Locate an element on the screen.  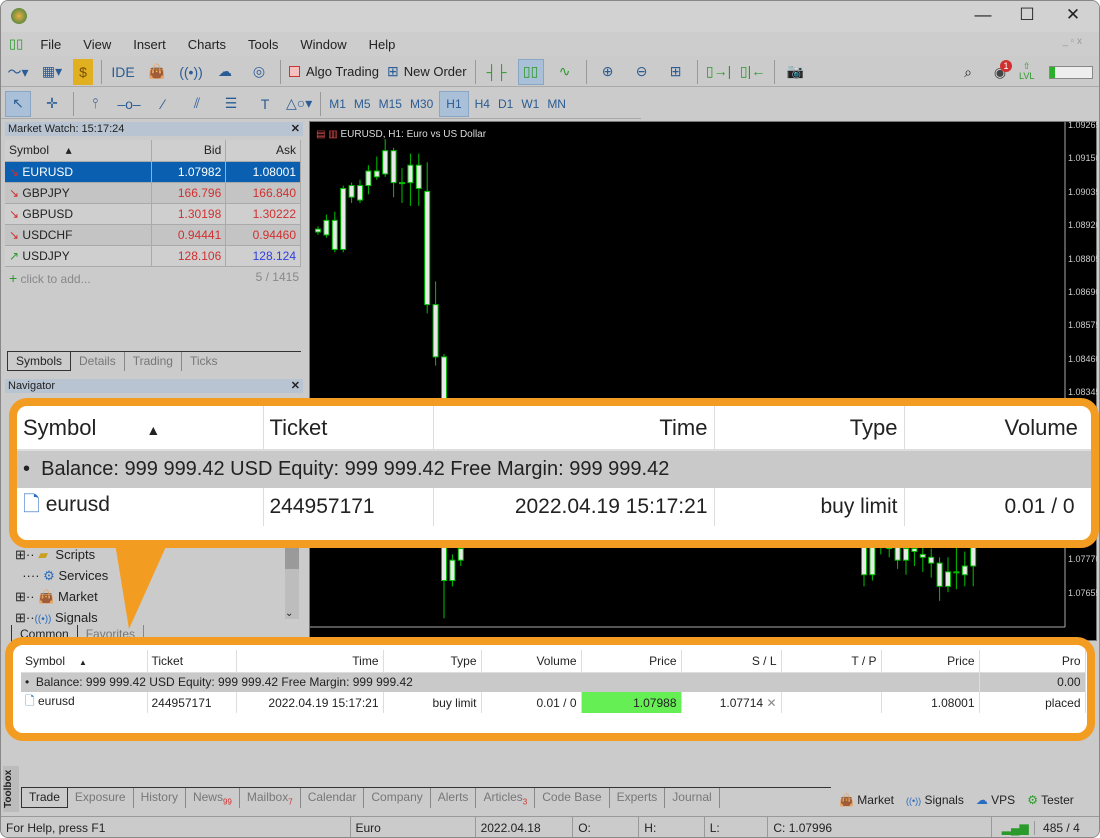
col-profit: Pro is located at coordinates (1032, 661).